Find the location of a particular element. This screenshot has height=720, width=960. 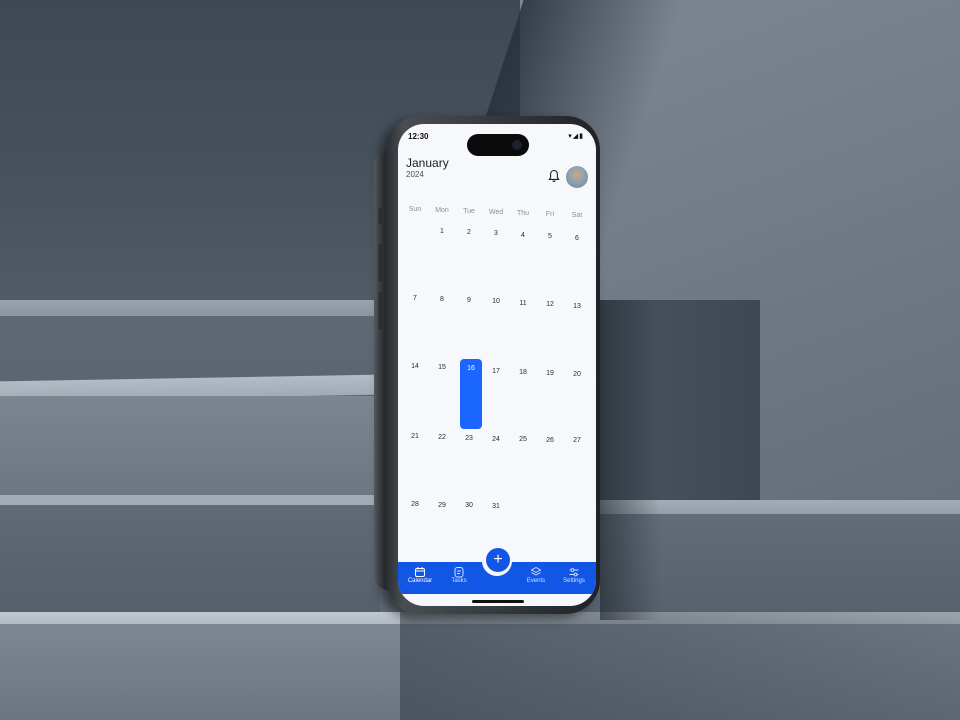

day-cell: 24 is located at coordinates (496, 439).